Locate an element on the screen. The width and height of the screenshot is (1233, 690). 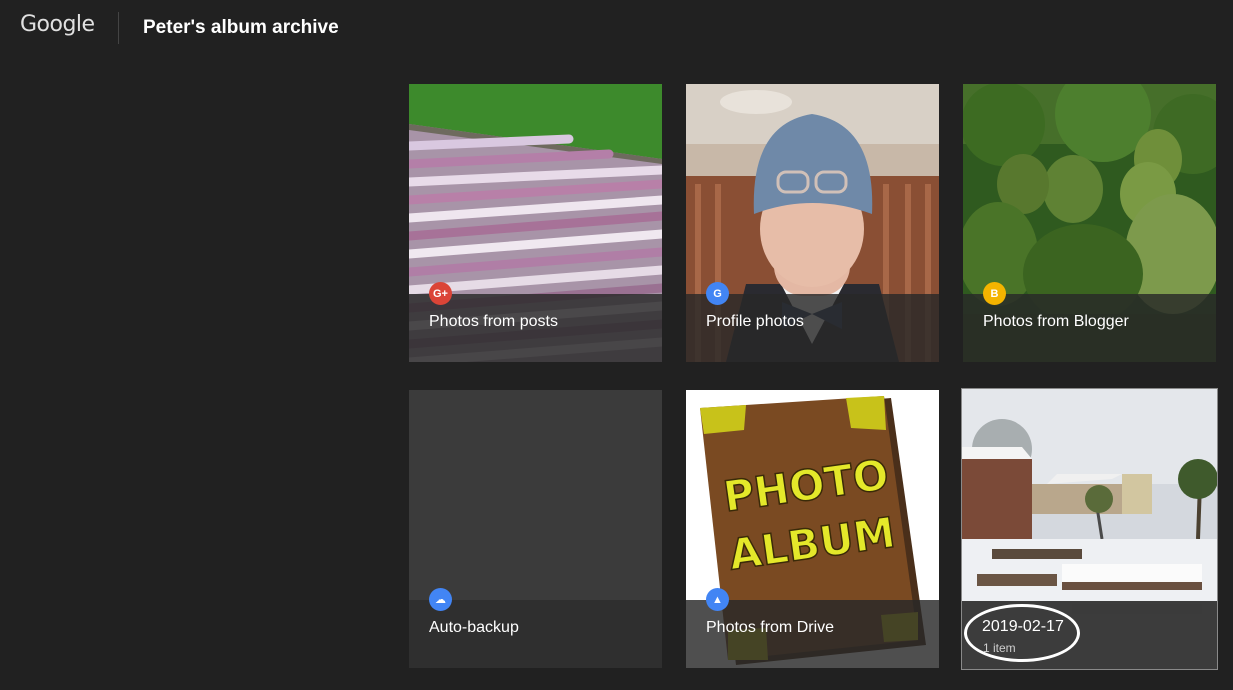
album-label: Profile photos is located at coordinates (755, 321).